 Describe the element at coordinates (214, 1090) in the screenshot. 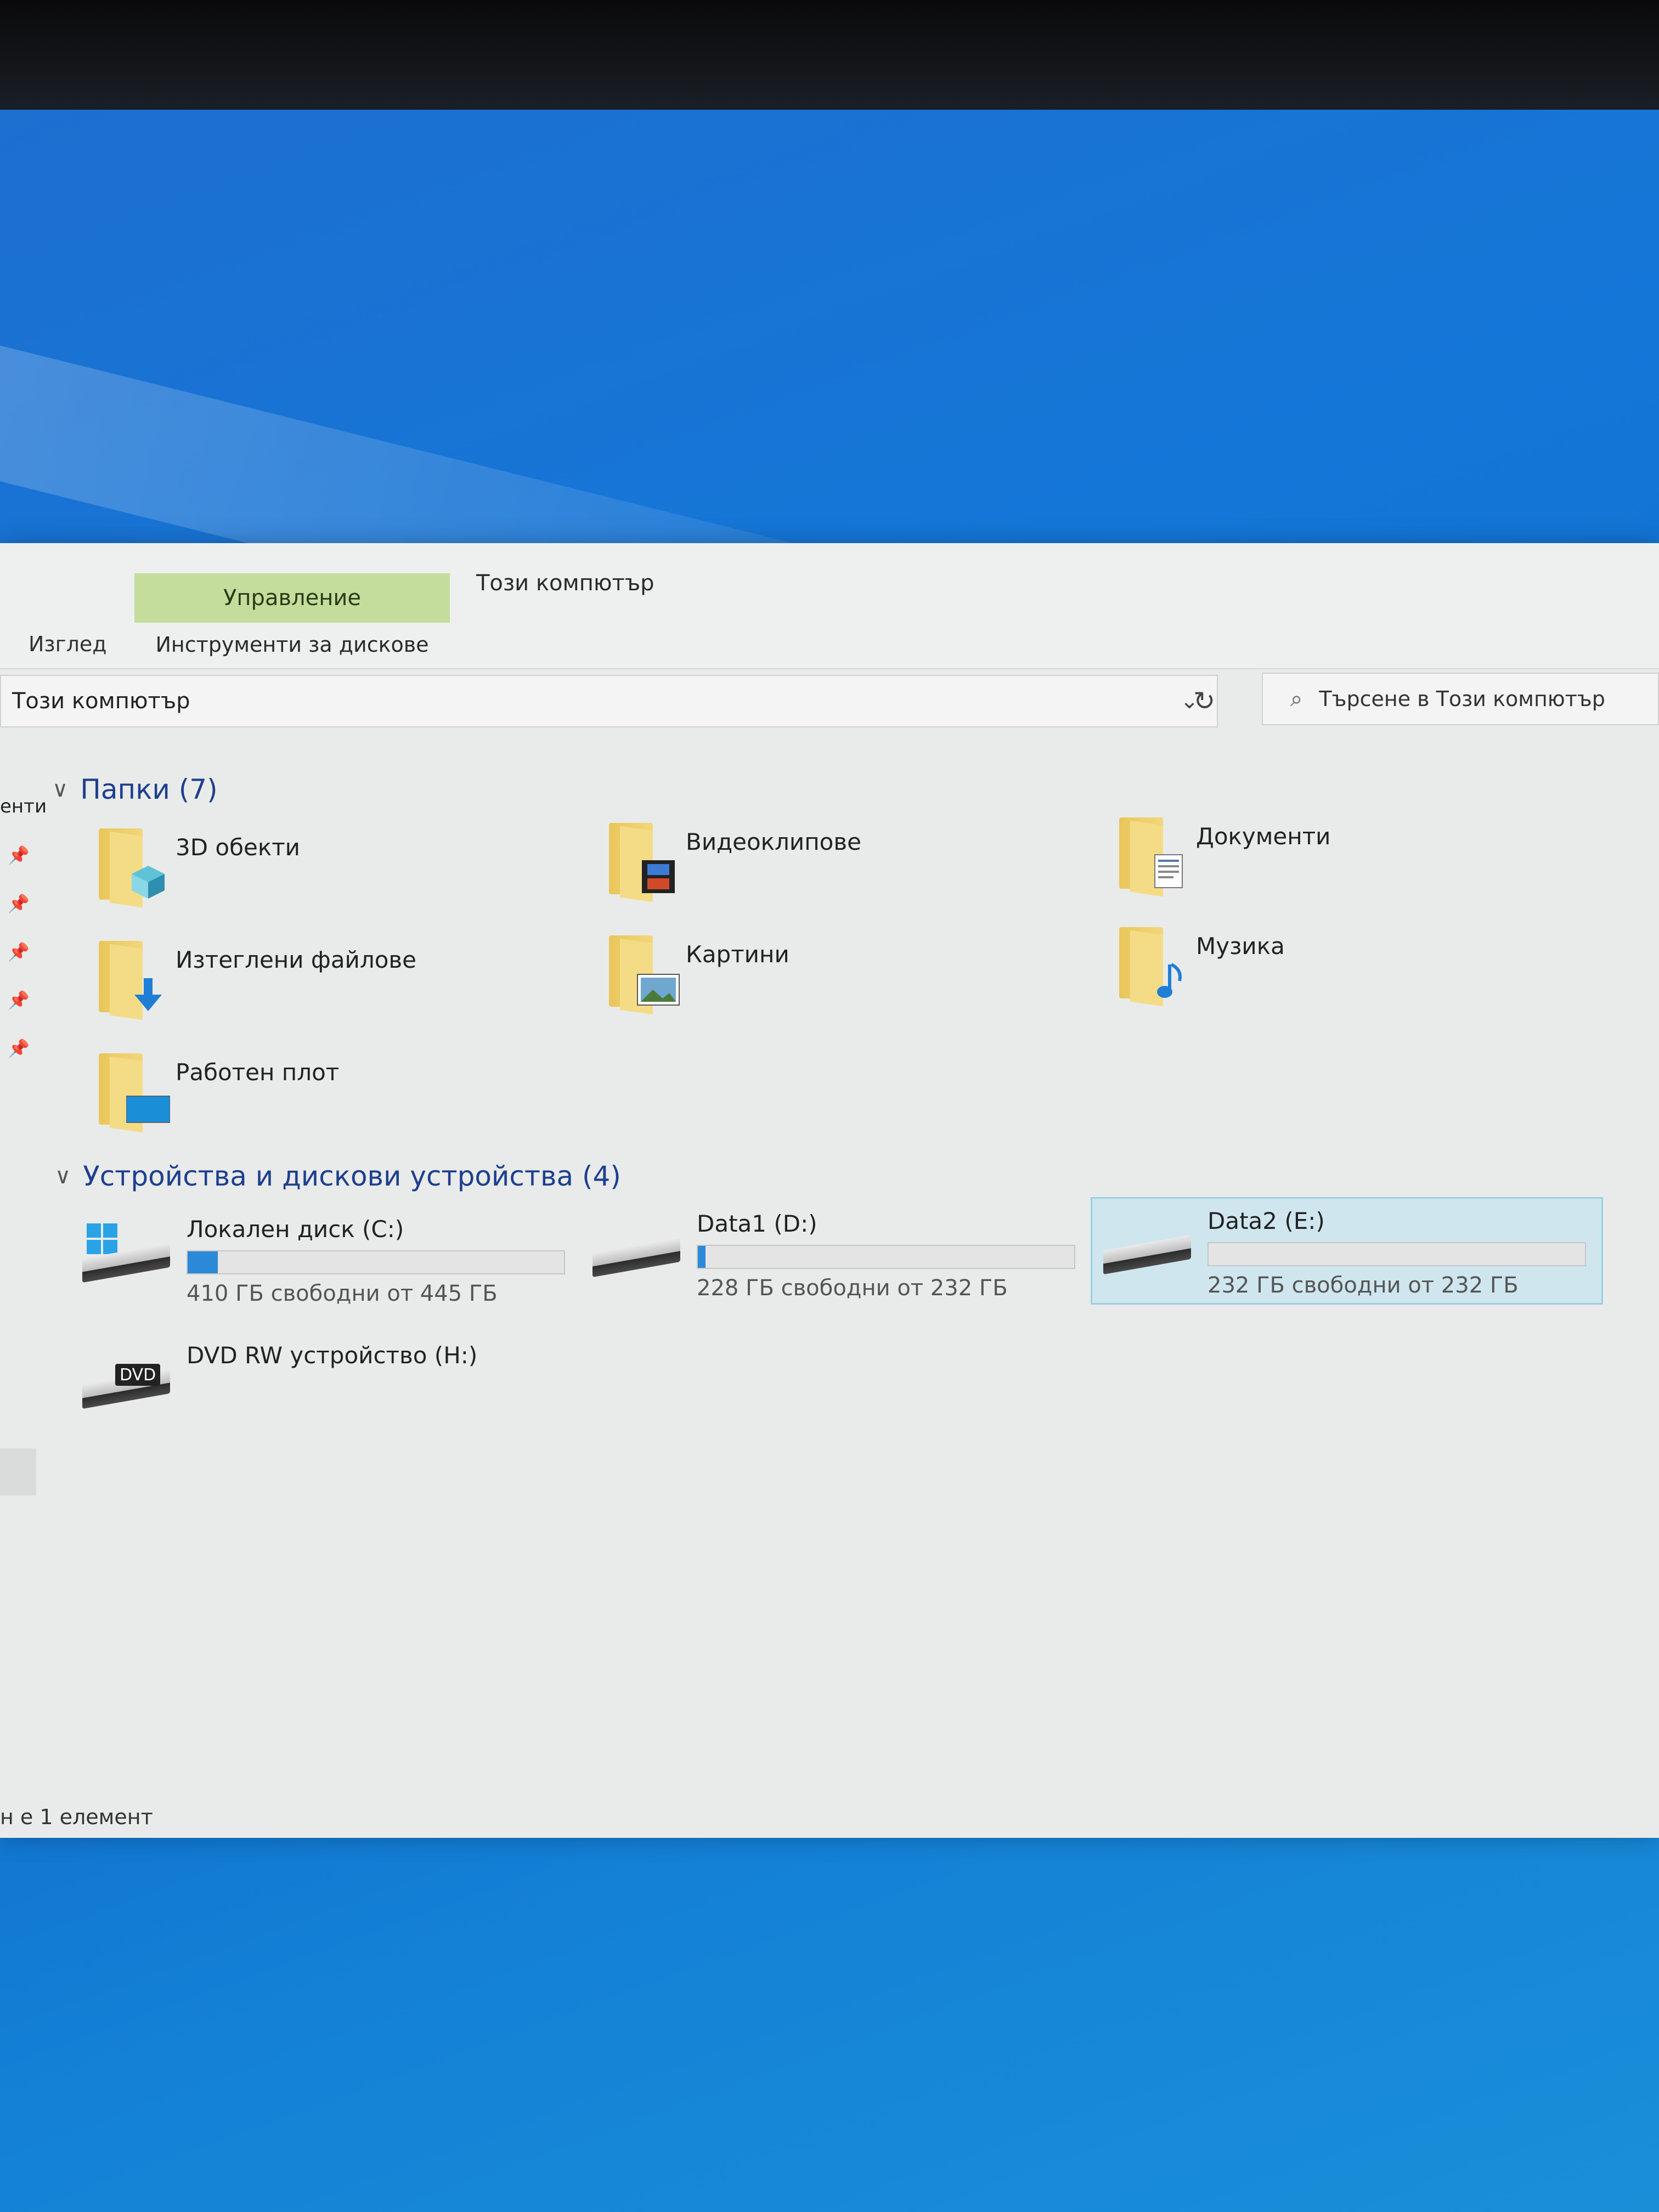

I see `folder-desktop: Работен плот` at that location.